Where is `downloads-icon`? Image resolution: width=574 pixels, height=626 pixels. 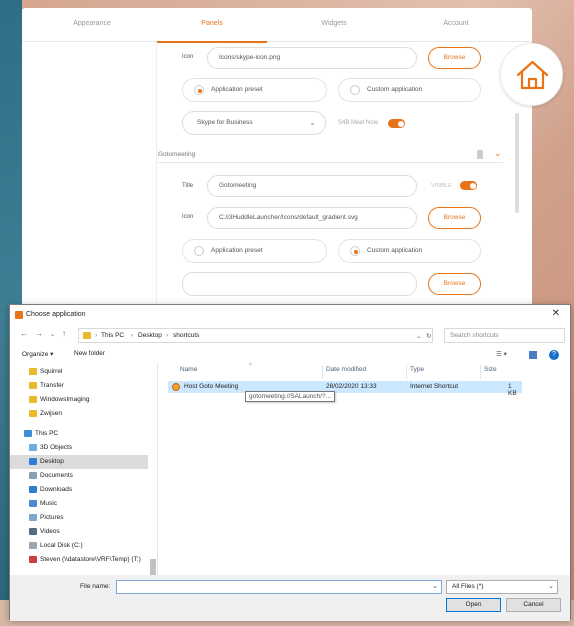
downloads-icon is located at coordinates (33, 489).